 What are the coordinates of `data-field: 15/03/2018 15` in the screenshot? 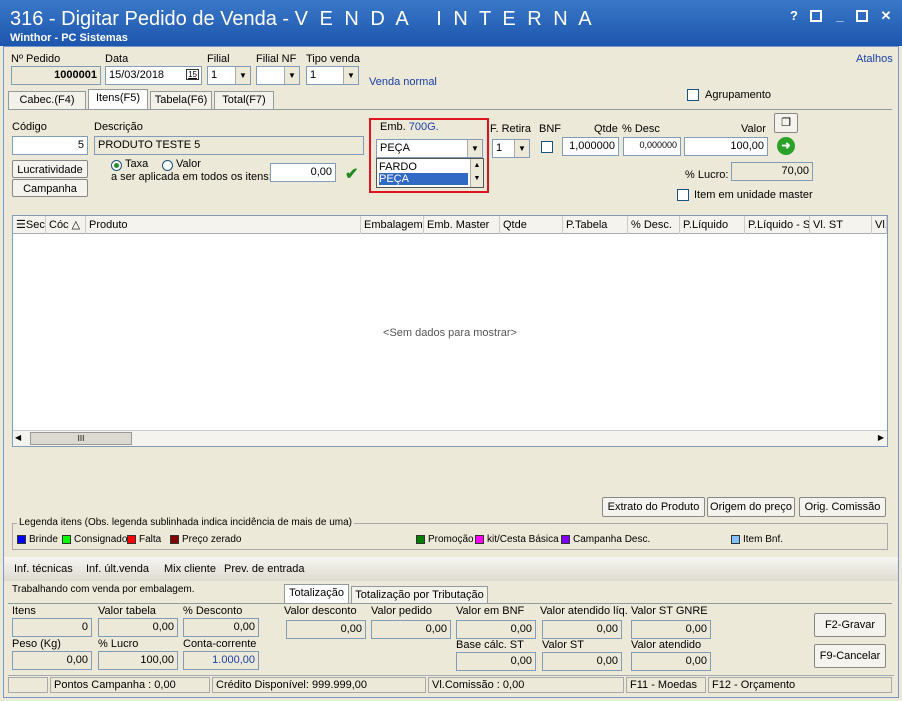 It's located at (153, 75).